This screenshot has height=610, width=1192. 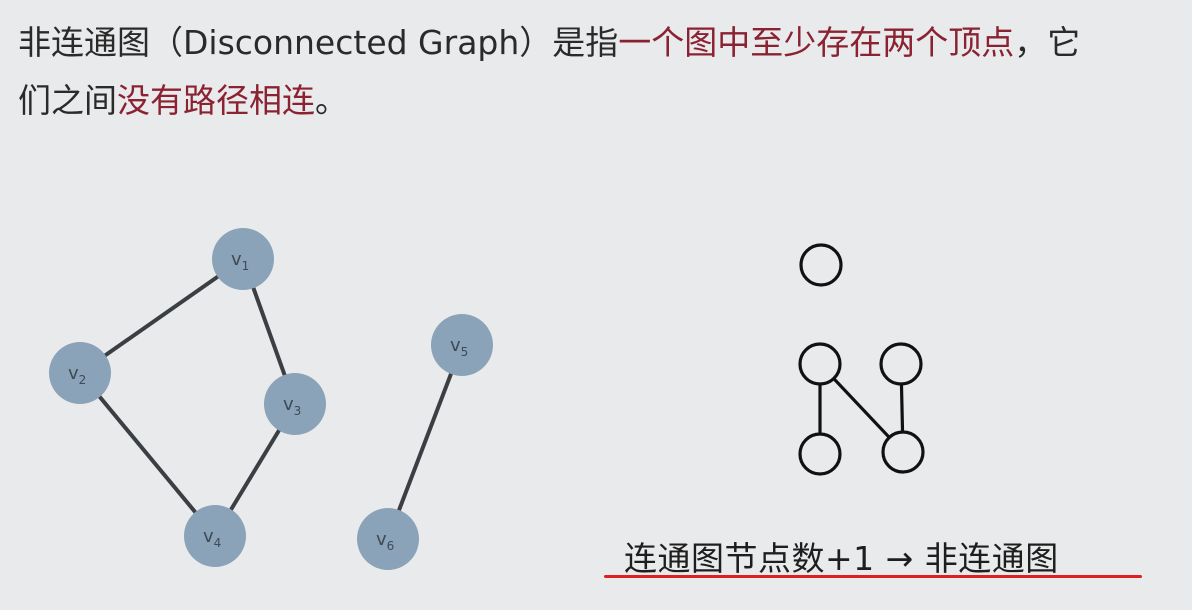 I want to click on right-node-c, so click(x=901, y=364).